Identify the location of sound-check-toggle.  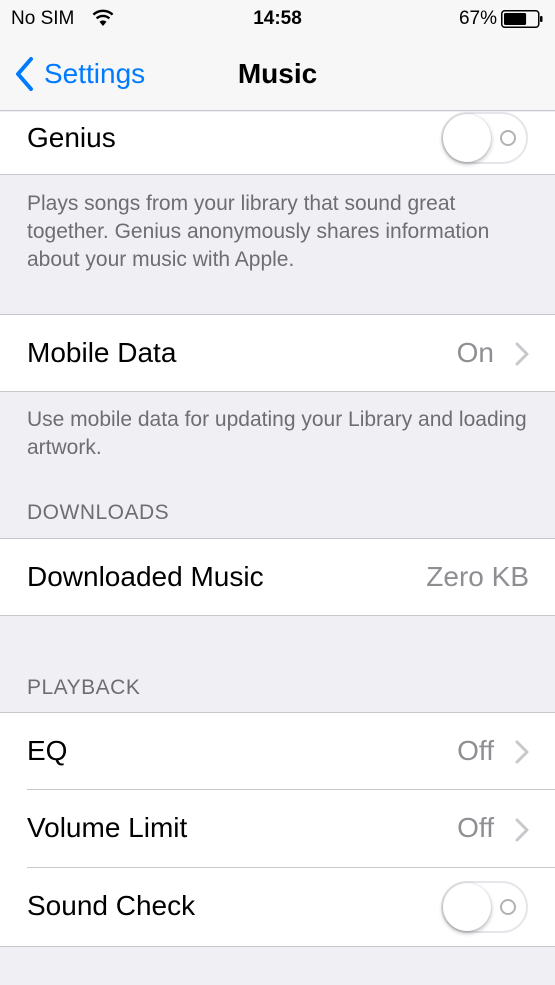
(484, 907).